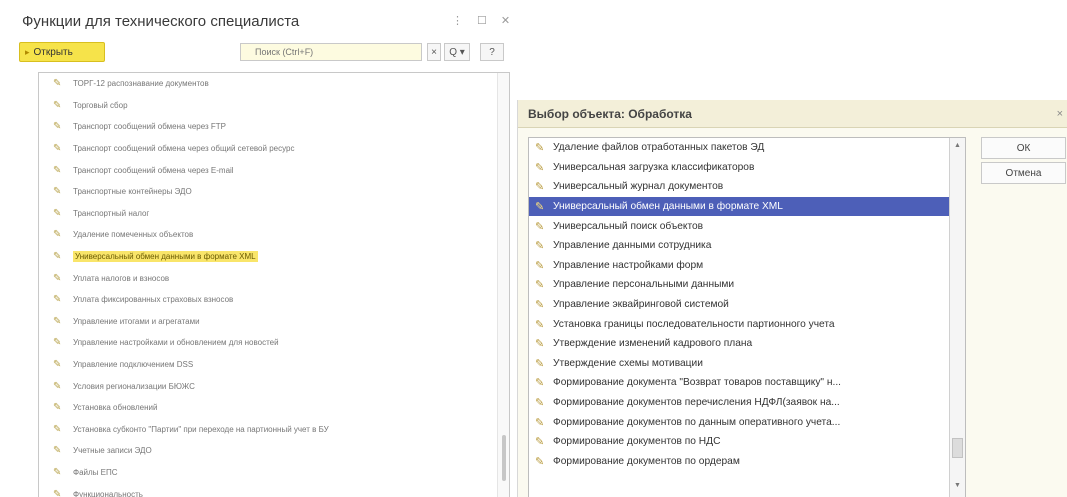 This screenshot has height=497, width=1067. I want to click on list-item-label: Учетные записи ЭДО, so click(112, 451).